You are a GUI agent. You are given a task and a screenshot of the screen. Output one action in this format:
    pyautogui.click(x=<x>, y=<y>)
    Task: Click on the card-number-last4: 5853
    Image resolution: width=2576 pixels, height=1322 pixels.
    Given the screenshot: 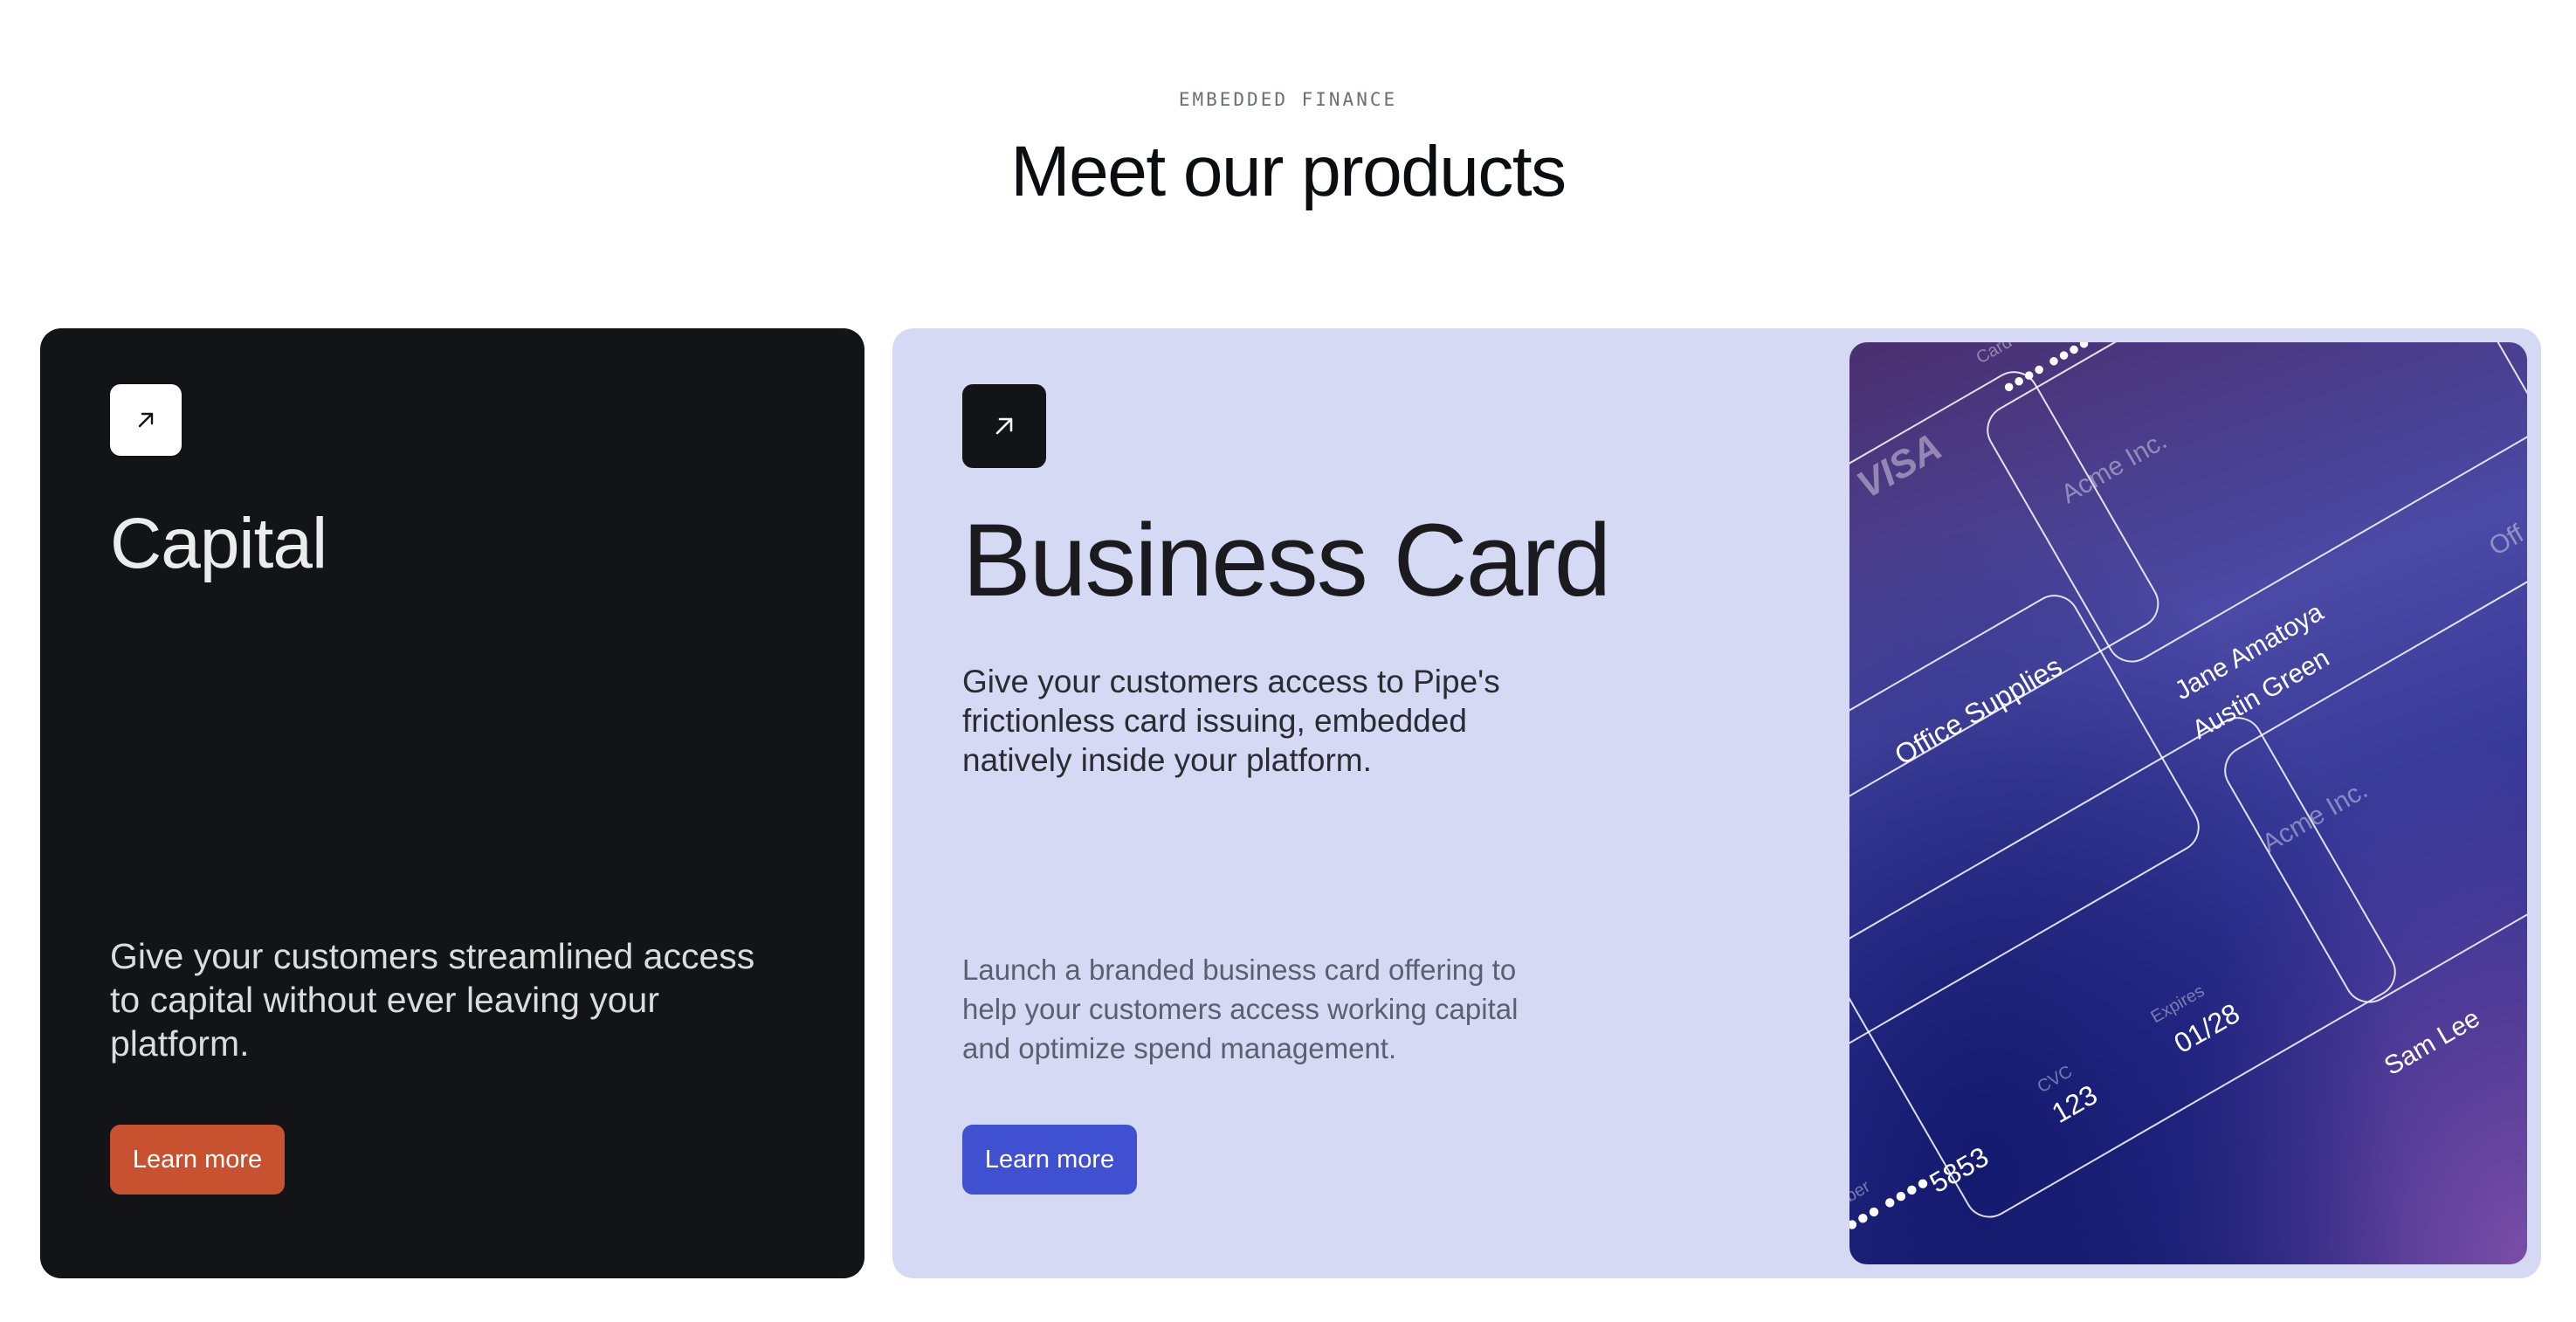 What is the action you would take?
    pyautogui.click(x=1959, y=1170)
    